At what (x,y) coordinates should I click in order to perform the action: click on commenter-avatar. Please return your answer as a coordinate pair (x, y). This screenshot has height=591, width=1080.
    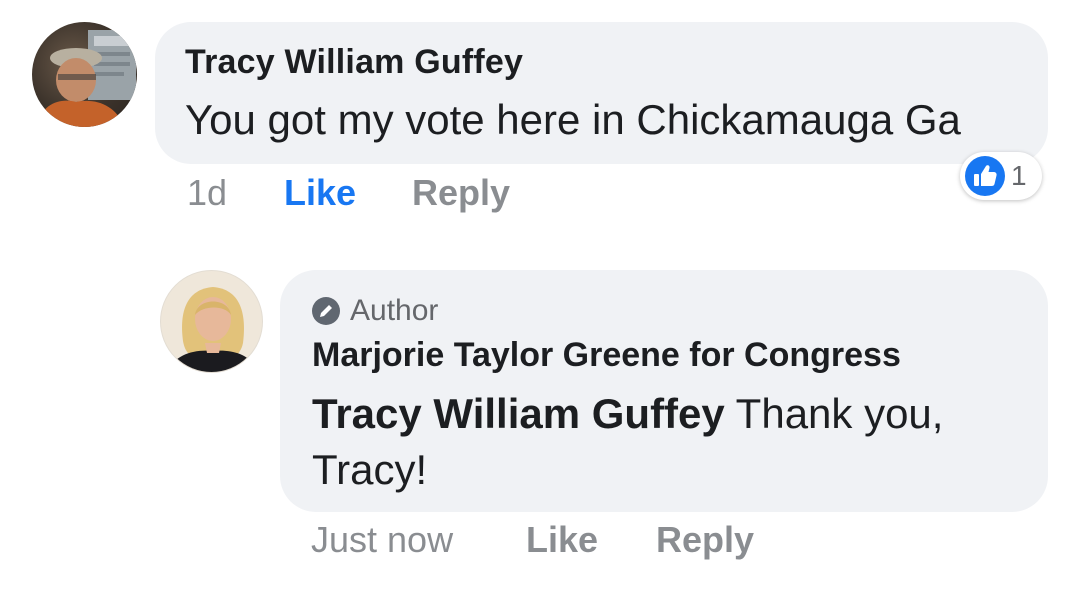
    Looking at the image, I should click on (84, 74).